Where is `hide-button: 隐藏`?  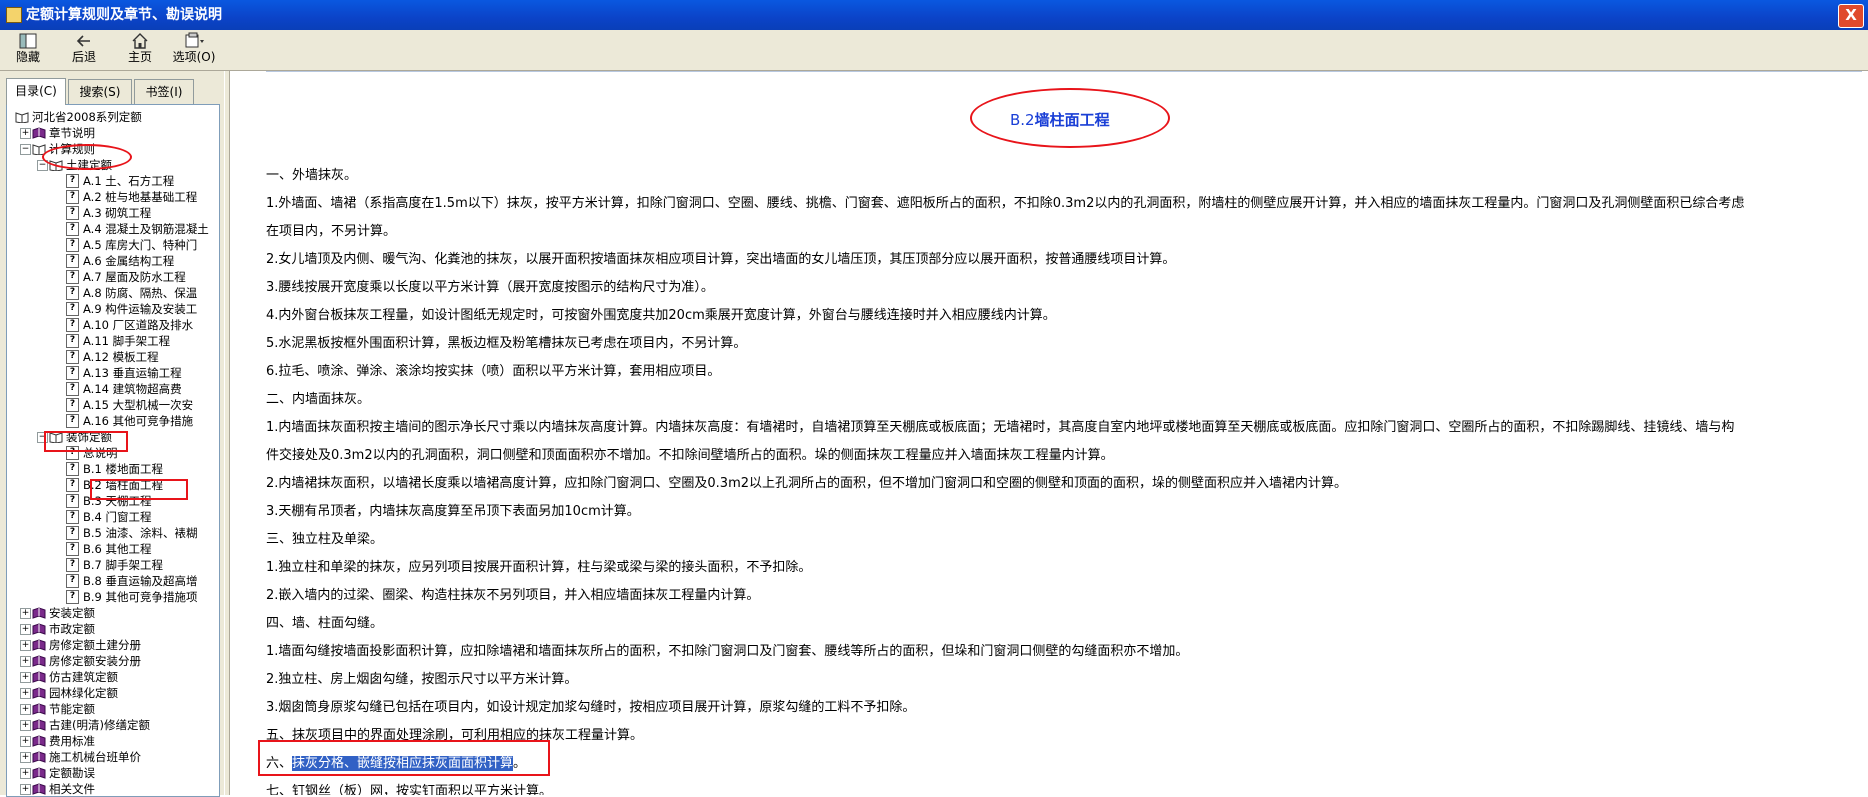 hide-button: 隐藏 is located at coordinates (28, 50).